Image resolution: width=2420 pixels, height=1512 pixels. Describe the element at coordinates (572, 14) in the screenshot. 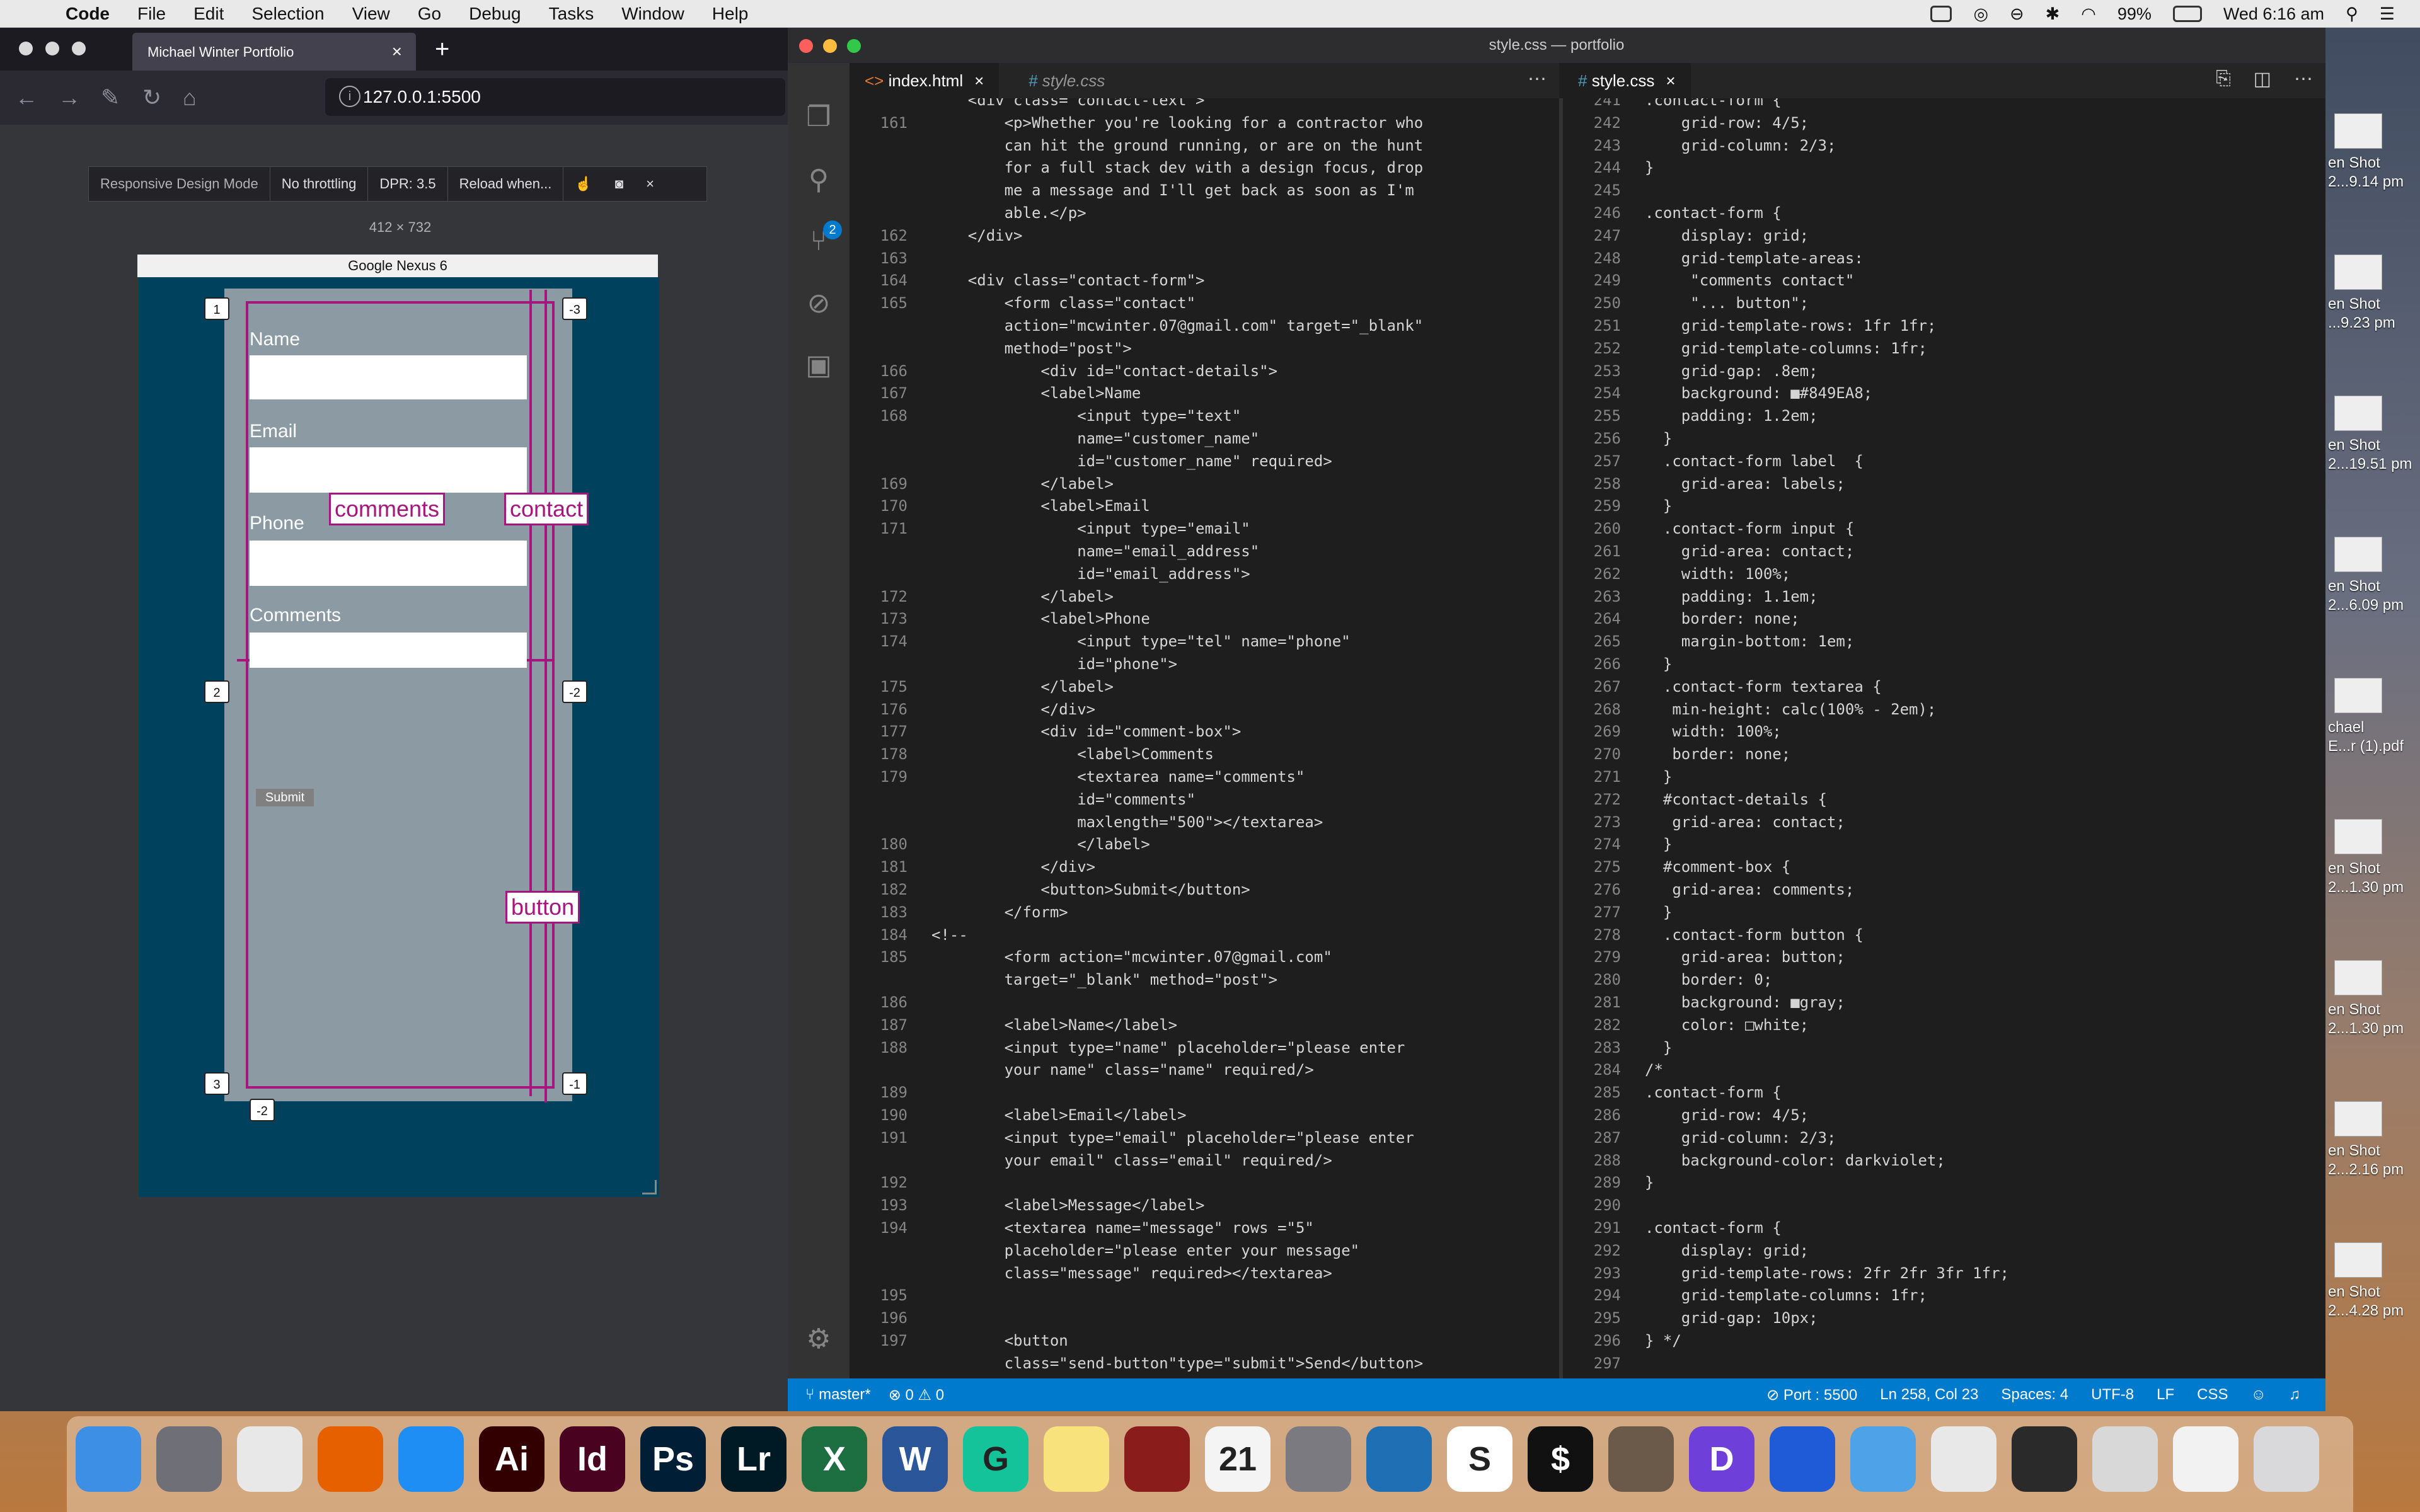

I see `menu-tasks: Tasks` at that location.